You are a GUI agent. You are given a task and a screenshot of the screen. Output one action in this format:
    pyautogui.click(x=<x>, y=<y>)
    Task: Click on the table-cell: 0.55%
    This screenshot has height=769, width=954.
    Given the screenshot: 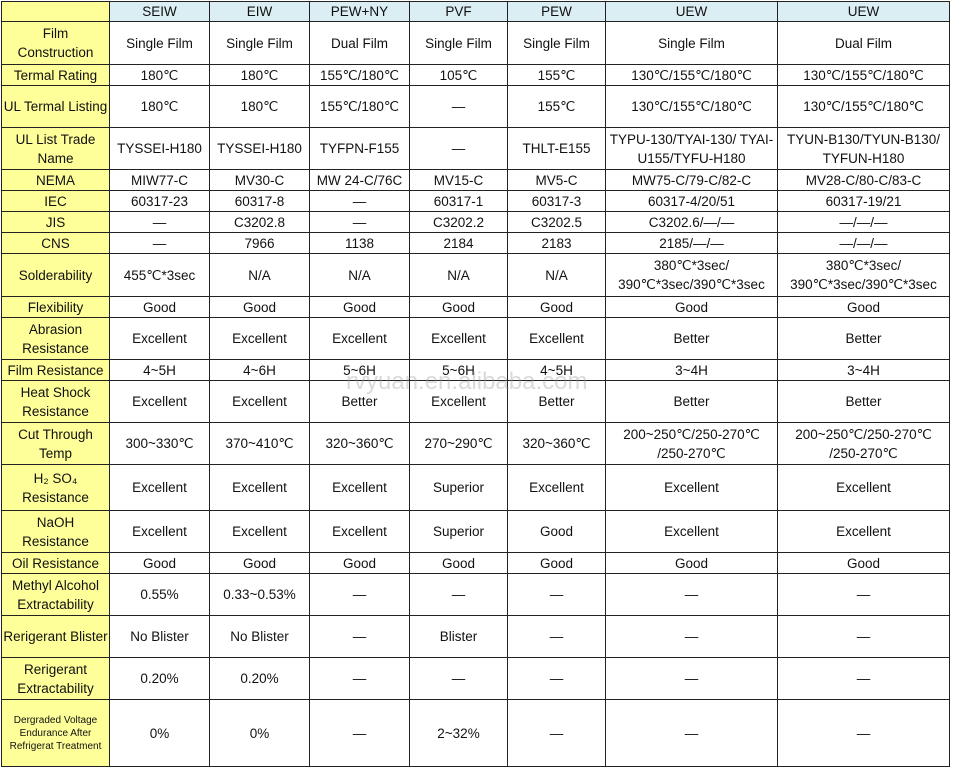 What is the action you would take?
    pyautogui.click(x=159, y=594)
    